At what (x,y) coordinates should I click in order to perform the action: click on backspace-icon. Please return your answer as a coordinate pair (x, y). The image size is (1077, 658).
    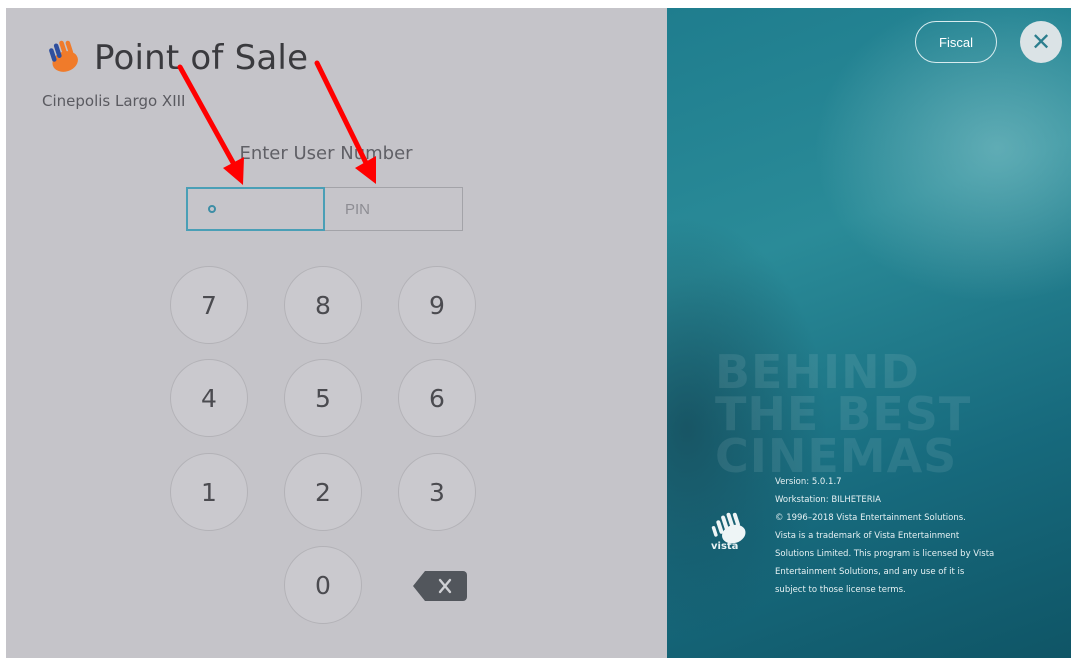
    Looking at the image, I should click on (440, 586).